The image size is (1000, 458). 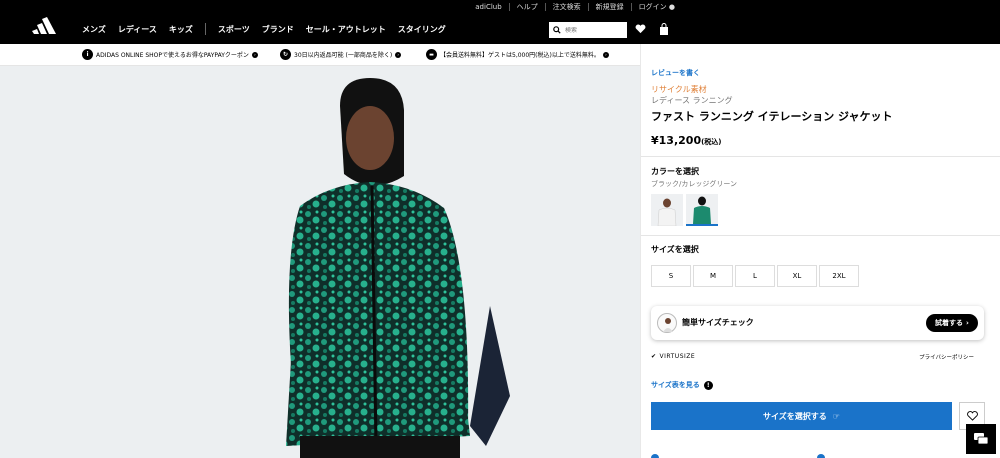 I want to click on write-review-link: レビューを書く, so click(x=675, y=73).